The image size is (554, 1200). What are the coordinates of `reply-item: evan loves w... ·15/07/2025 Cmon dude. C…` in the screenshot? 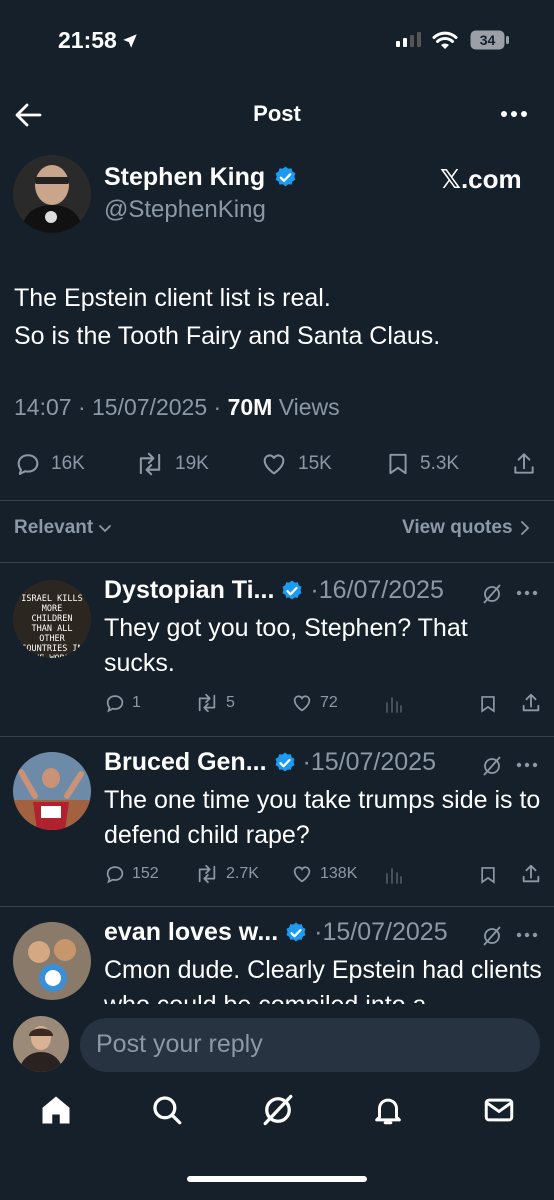 It's located at (277, 958).